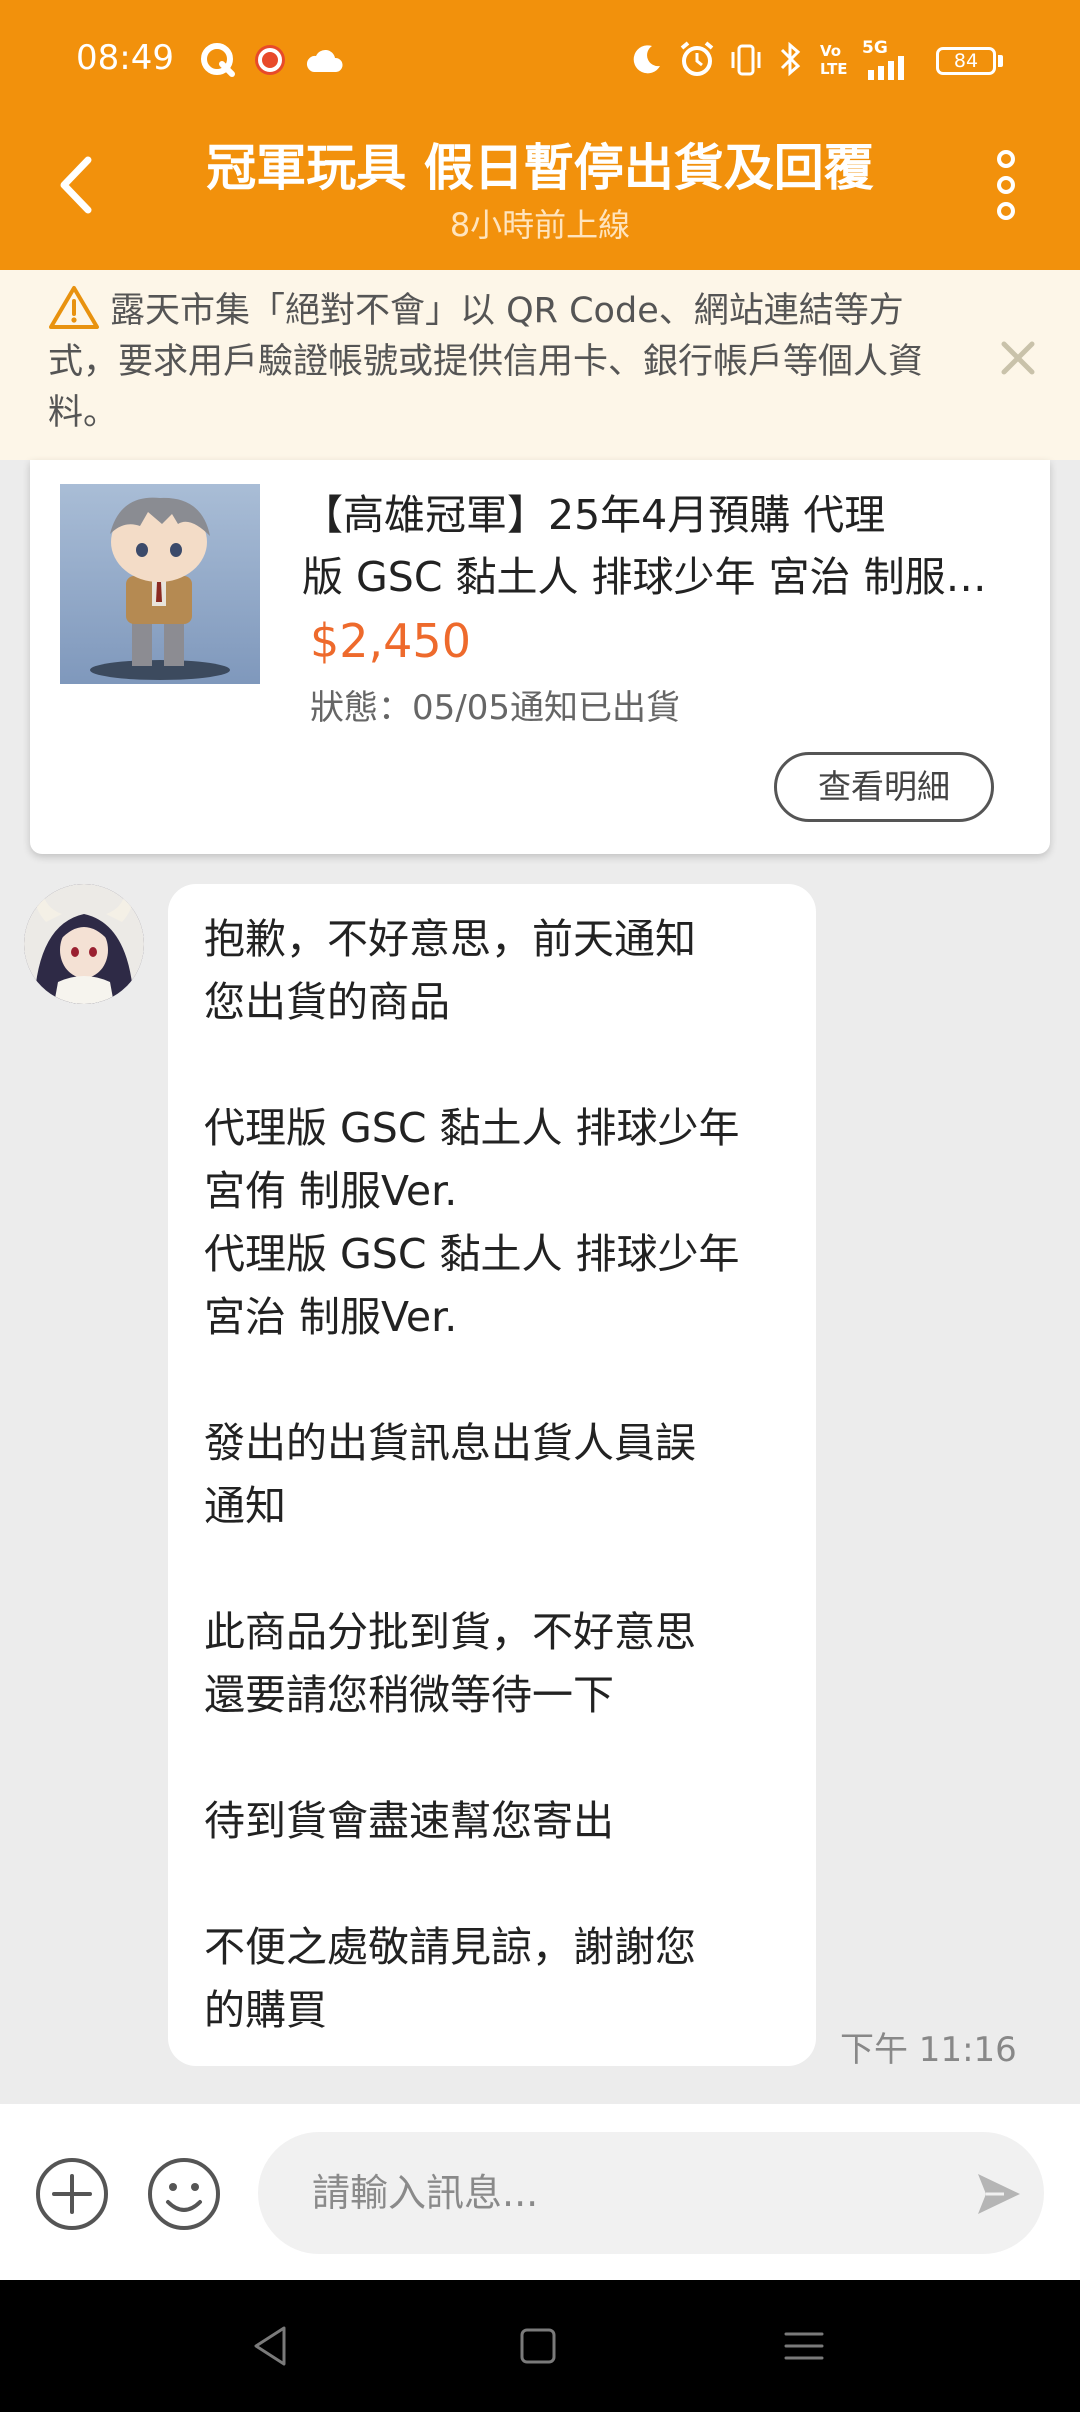  What do you see at coordinates (697, 58) in the screenshot?
I see `alarm-icon` at bounding box center [697, 58].